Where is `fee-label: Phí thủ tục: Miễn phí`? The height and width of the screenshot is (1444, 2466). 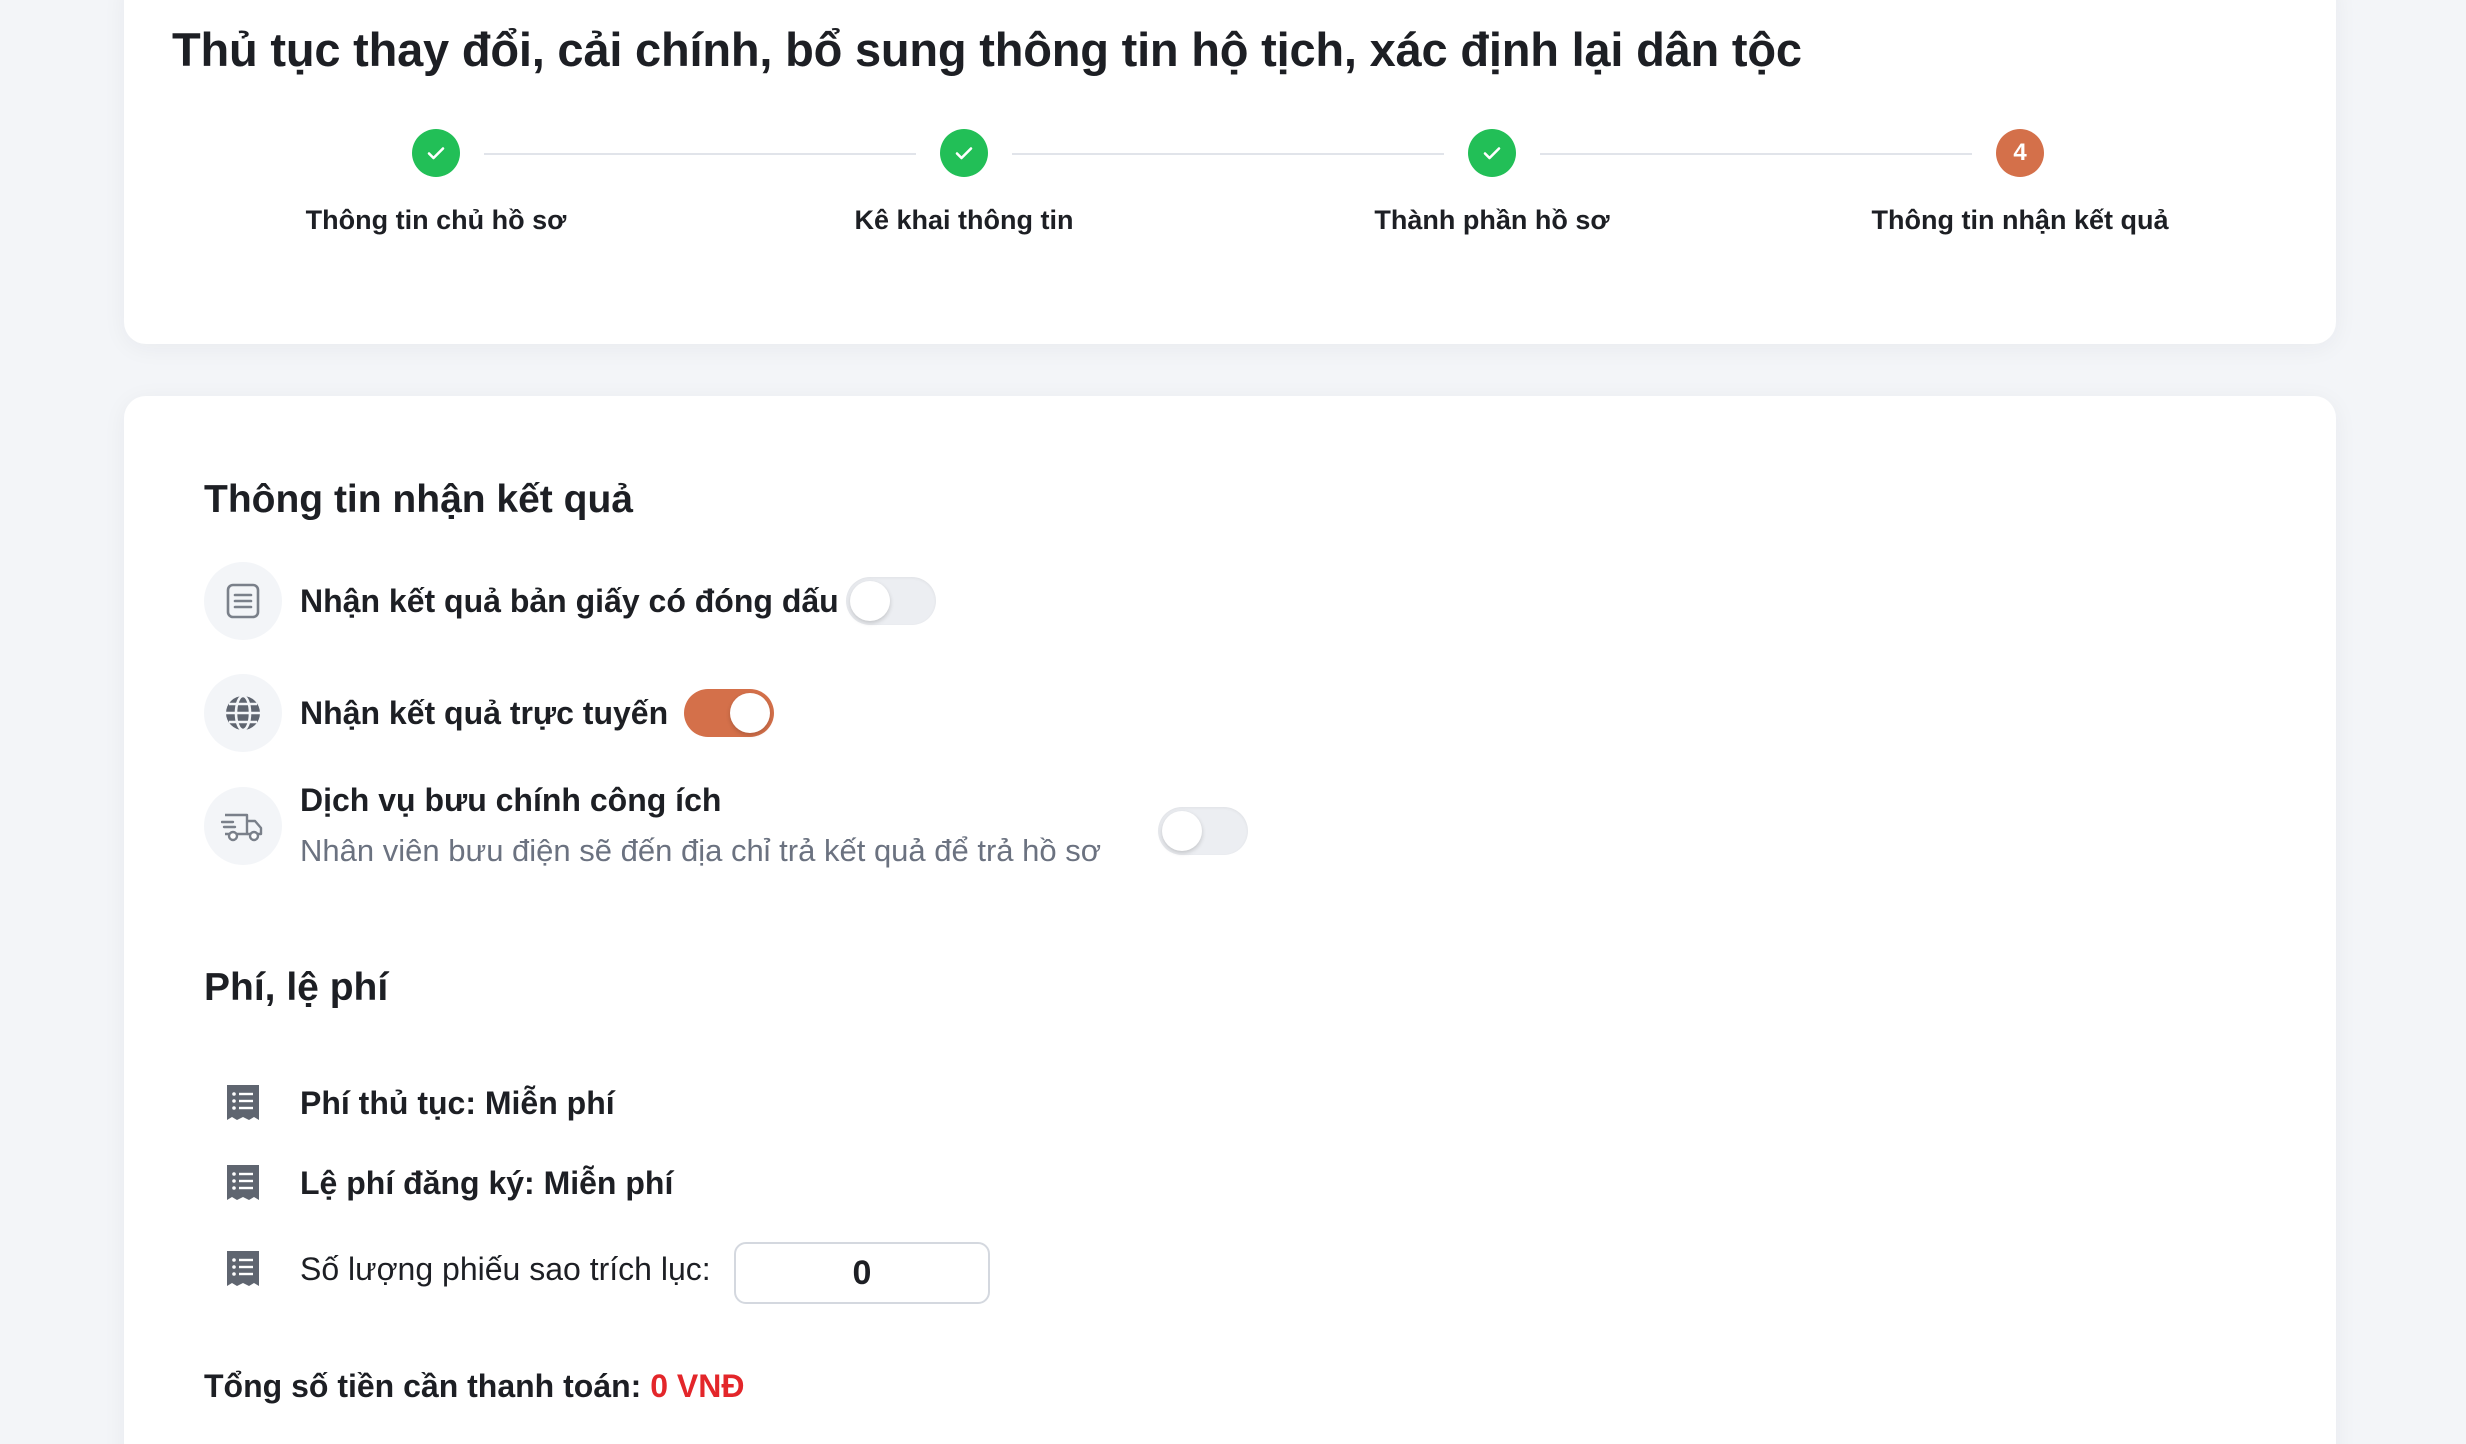
fee-label: Phí thủ tục: Miễn phí is located at coordinates (457, 1102).